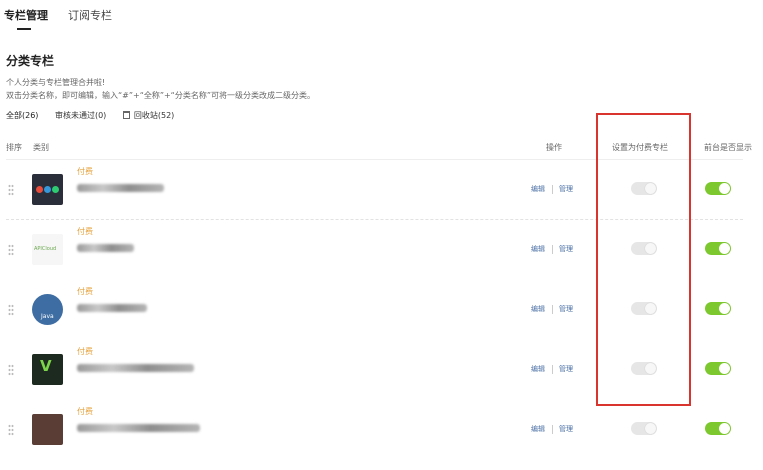 The image size is (763, 470). I want to click on active-tab-indicator, so click(24, 29).